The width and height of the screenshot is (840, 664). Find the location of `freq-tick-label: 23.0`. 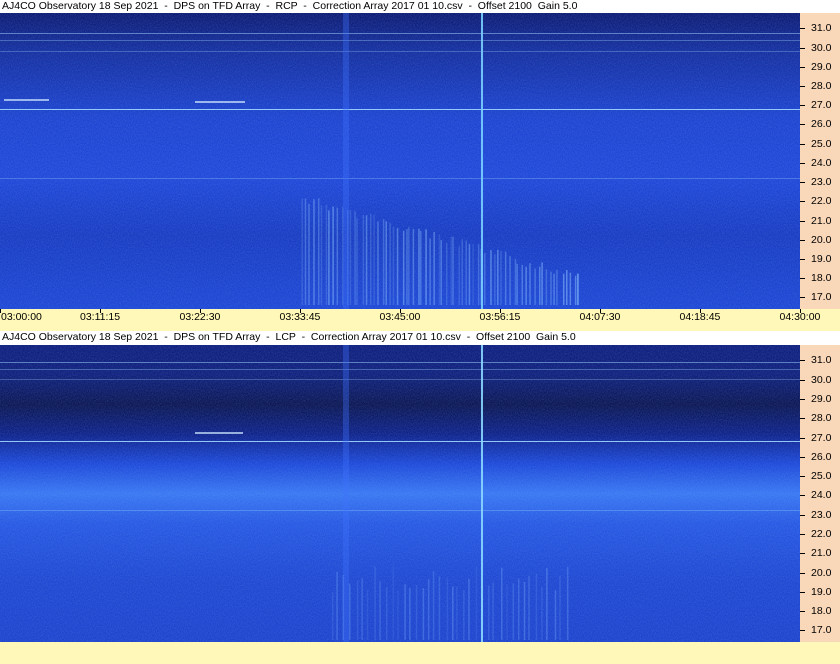

freq-tick-label: 23.0 is located at coordinates (821, 182).